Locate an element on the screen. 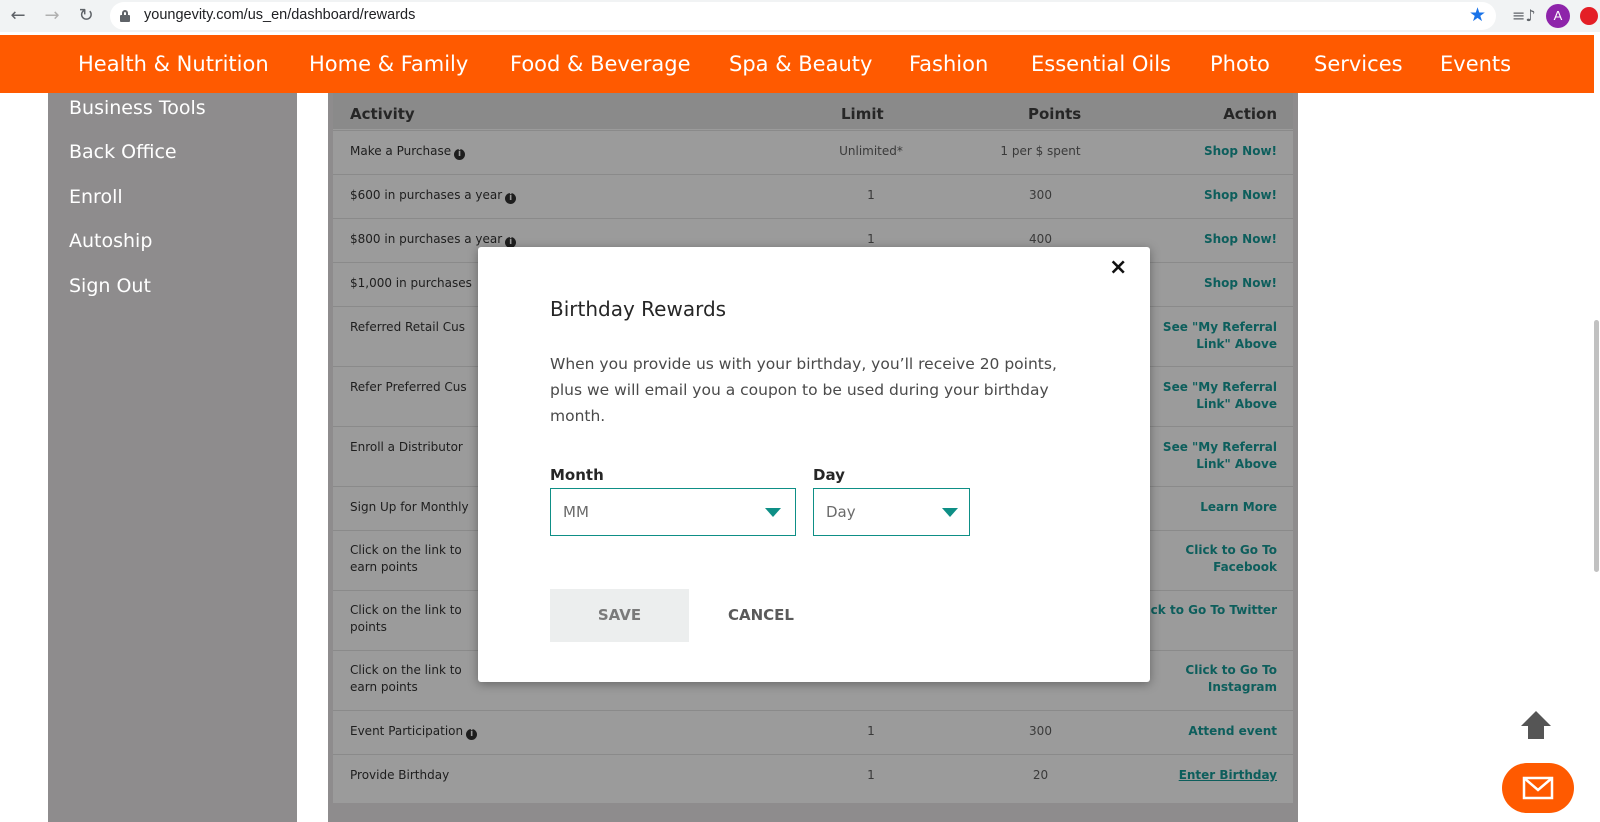 This screenshot has width=1600, height=822. activity-line: points is located at coordinates (368, 627).